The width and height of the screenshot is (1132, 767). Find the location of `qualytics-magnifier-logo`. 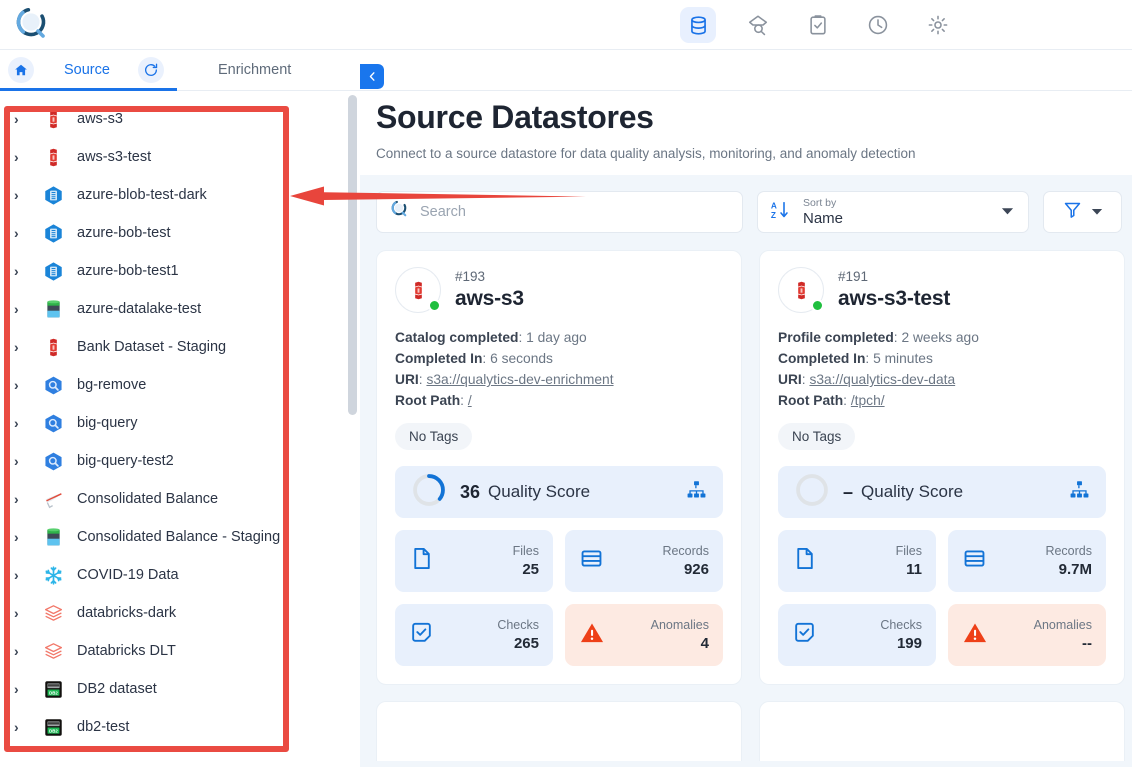

qualytics-magnifier-logo is located at coordinates (32, 25).